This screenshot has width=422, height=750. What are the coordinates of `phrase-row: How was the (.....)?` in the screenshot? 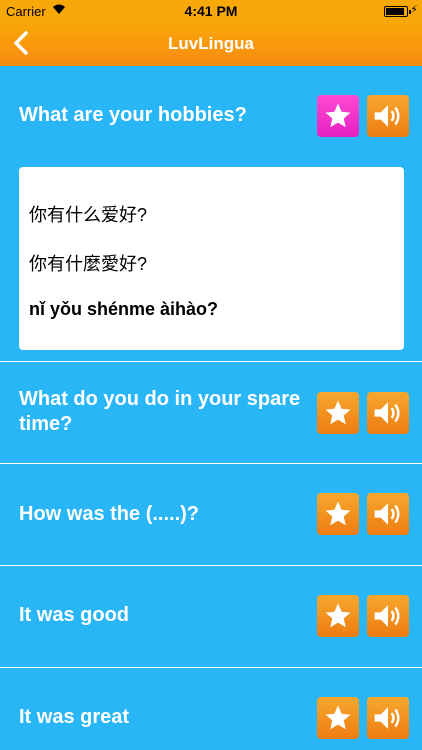 It's located at (211, 515).